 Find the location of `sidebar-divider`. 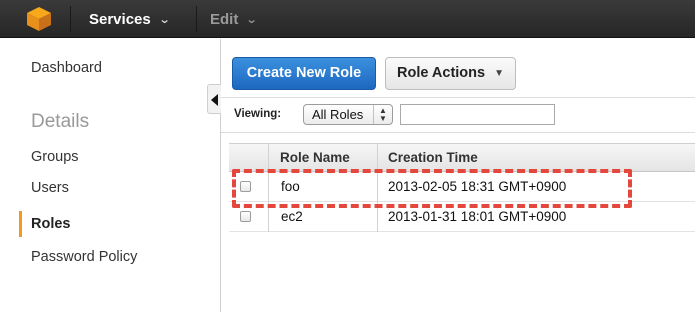

sidebar-divider is located at coordinates (220, 175).